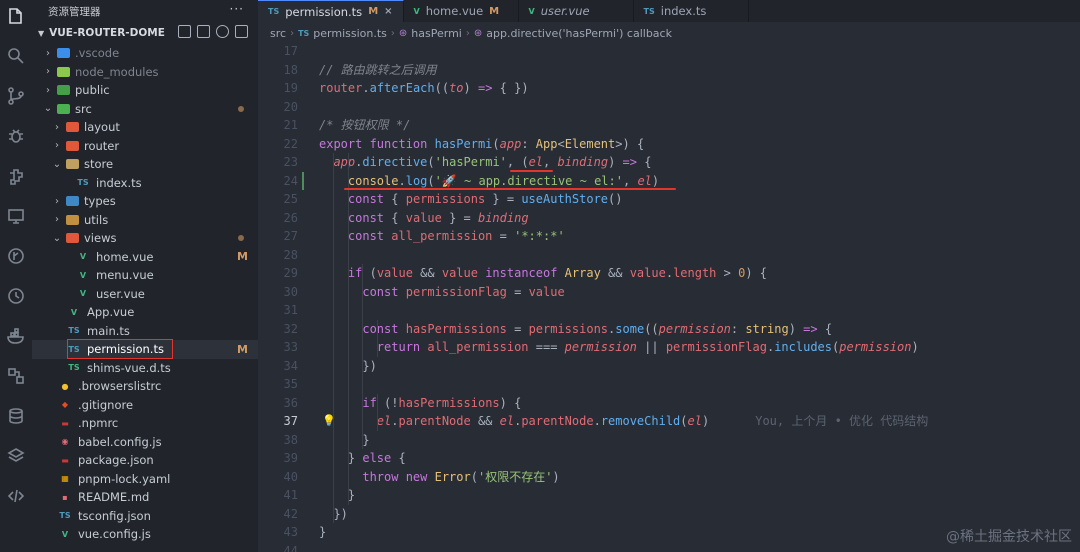  Describe the element at coordinates (145, 90) in the screenshot. I see `tree-item-public: › public` at that location.